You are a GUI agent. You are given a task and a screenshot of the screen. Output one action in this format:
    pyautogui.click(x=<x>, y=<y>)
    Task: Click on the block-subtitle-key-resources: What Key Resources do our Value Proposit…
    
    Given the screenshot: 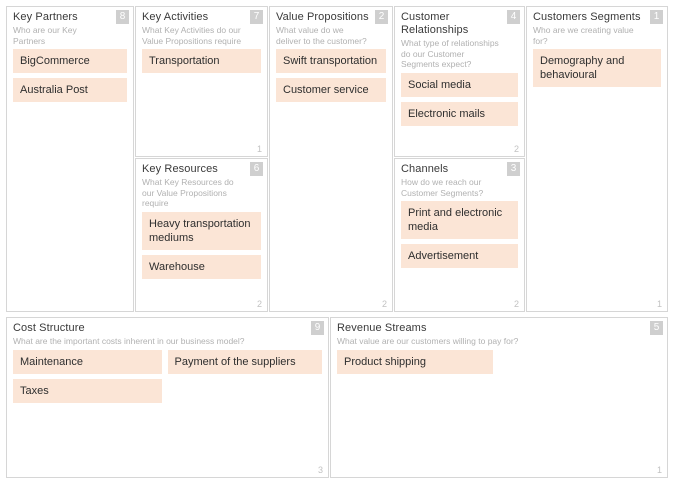 What is the action you would take?
    pyautogui.click(x=188, y=192)
    